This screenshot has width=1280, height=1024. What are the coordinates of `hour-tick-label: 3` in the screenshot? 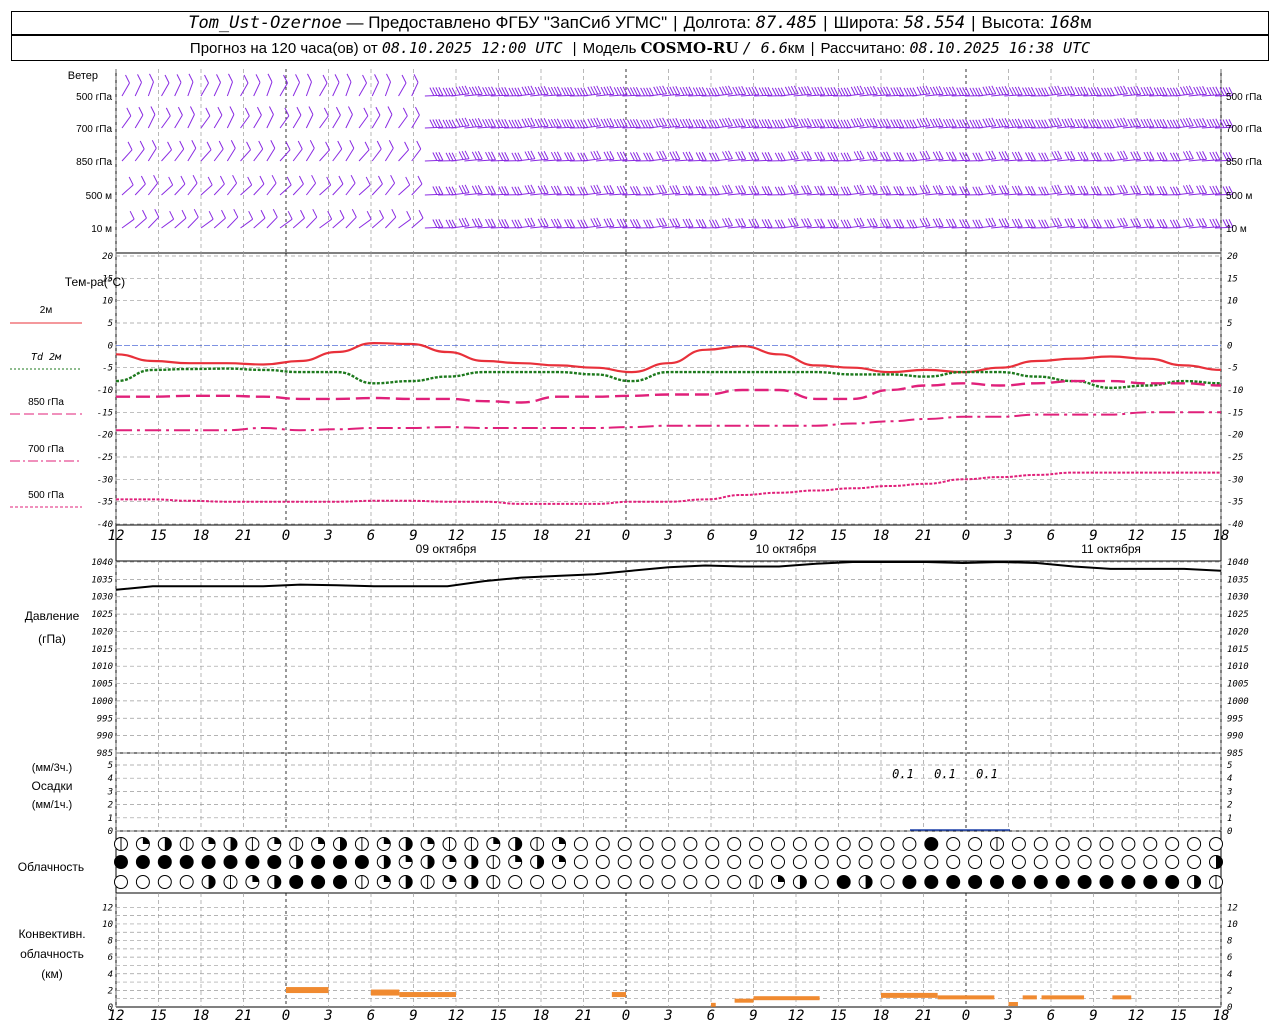 It's located at (1007, 536).